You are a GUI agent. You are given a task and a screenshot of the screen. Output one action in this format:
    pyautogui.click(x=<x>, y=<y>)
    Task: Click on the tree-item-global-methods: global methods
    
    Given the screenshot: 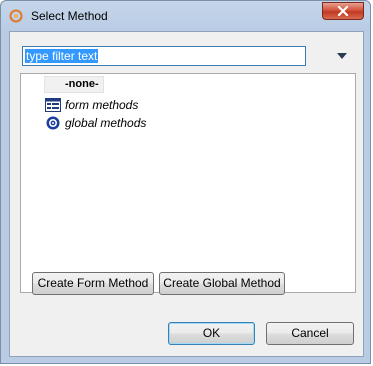 What is the action you would take?
    pyautogui.click(x=95, y=123)
    